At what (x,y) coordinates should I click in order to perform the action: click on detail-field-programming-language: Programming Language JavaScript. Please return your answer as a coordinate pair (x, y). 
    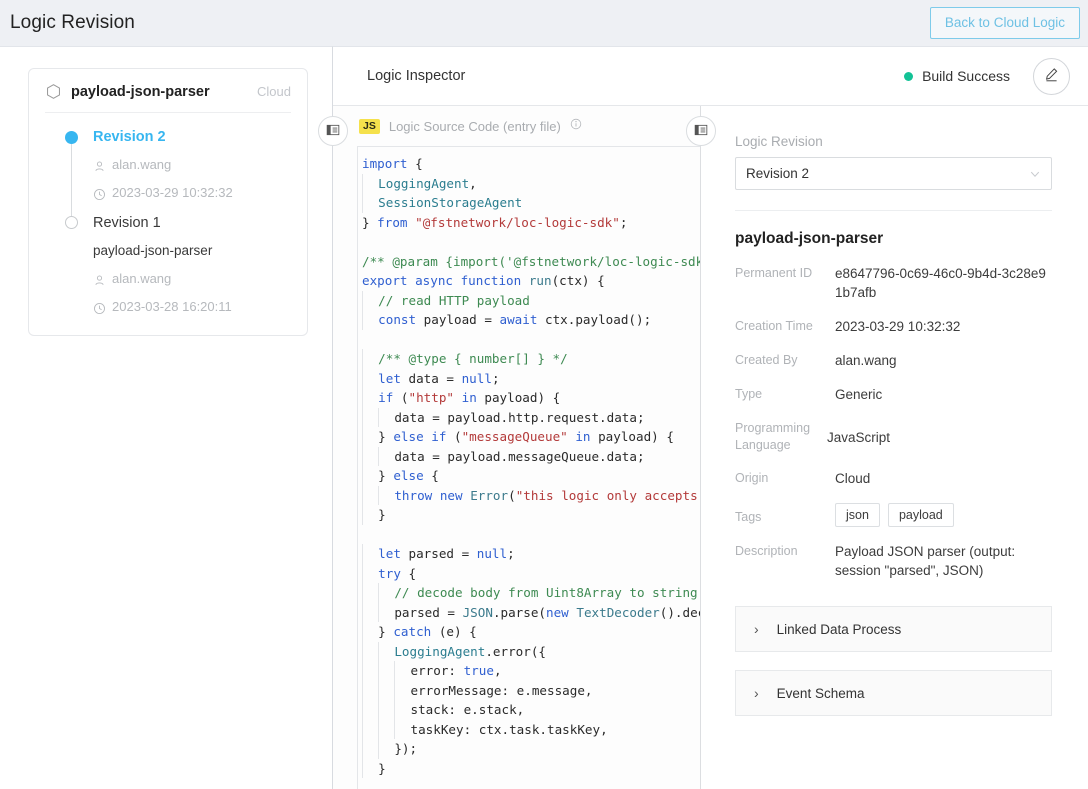
    Looking at the image, I should click on (893, 436).